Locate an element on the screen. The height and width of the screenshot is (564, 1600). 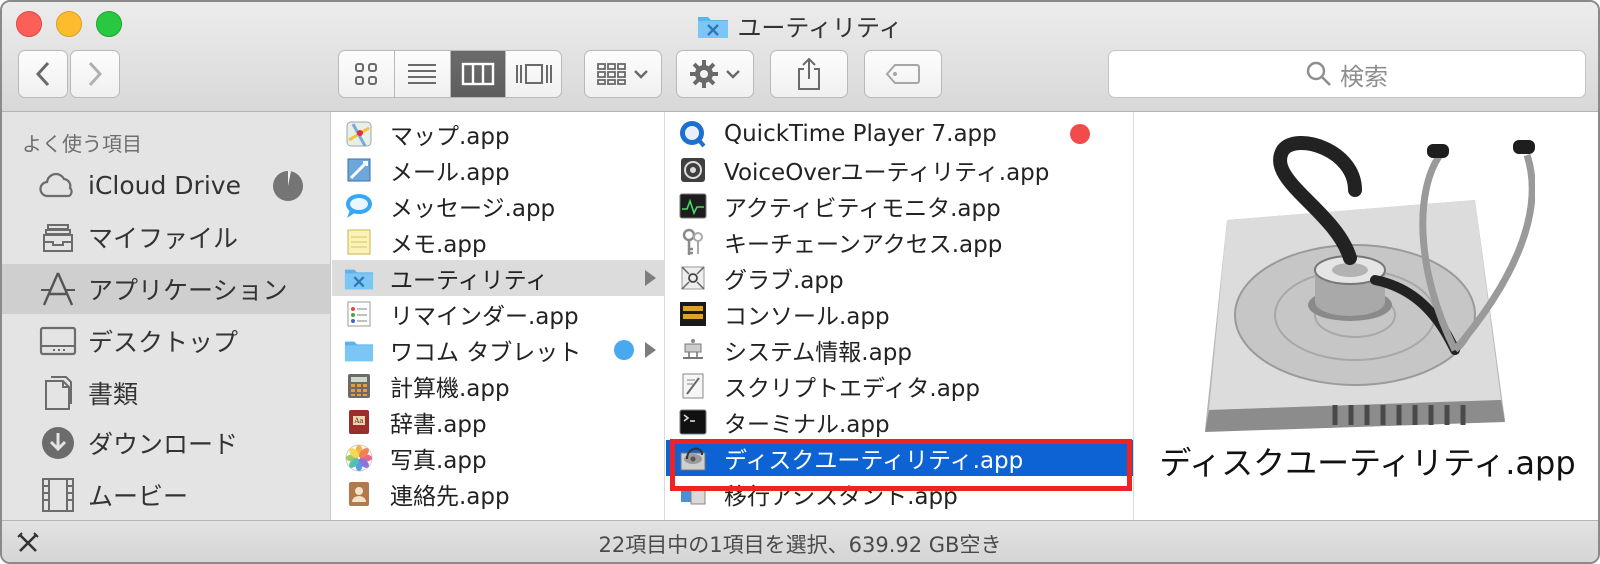
list-item: QuickTime Player 7.app is located at coordinates (899, 134).